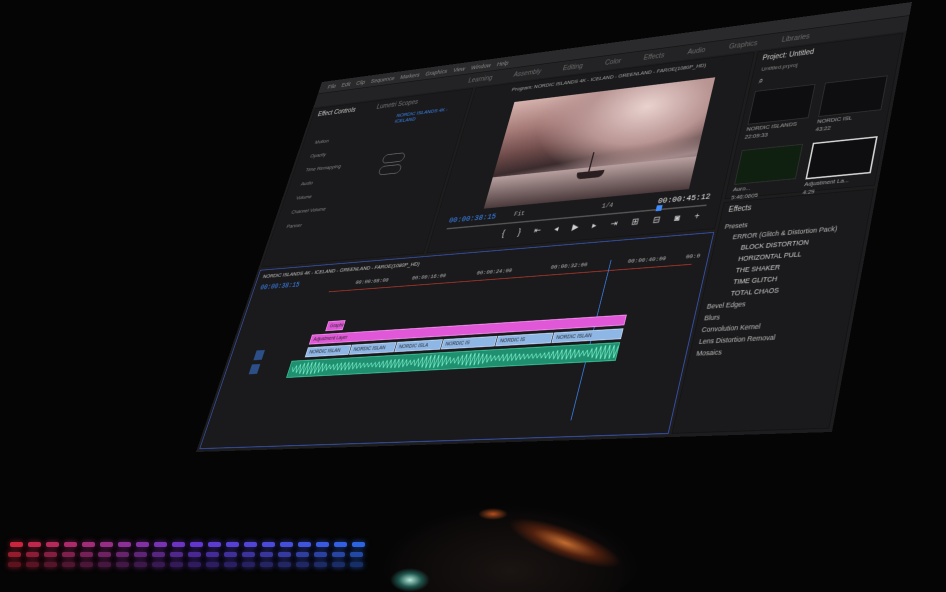 The image size is (946, 592). Describe the element at coordinates (761, 82) in the screenshot. I see `search-icon: ⌕` at that location.